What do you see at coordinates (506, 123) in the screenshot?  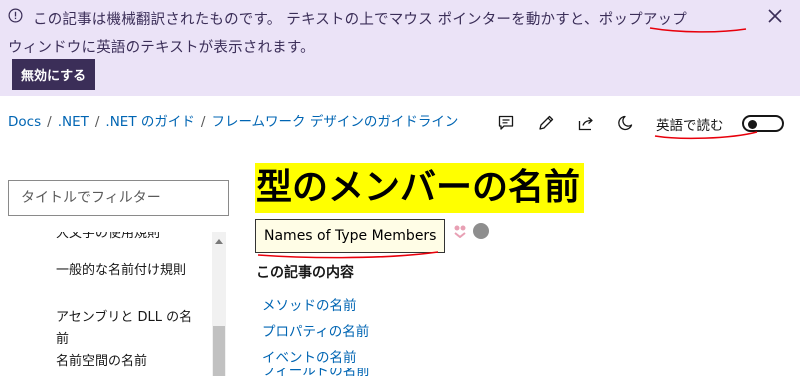 I see `feedback-icon` at bounding box center [506, 123].